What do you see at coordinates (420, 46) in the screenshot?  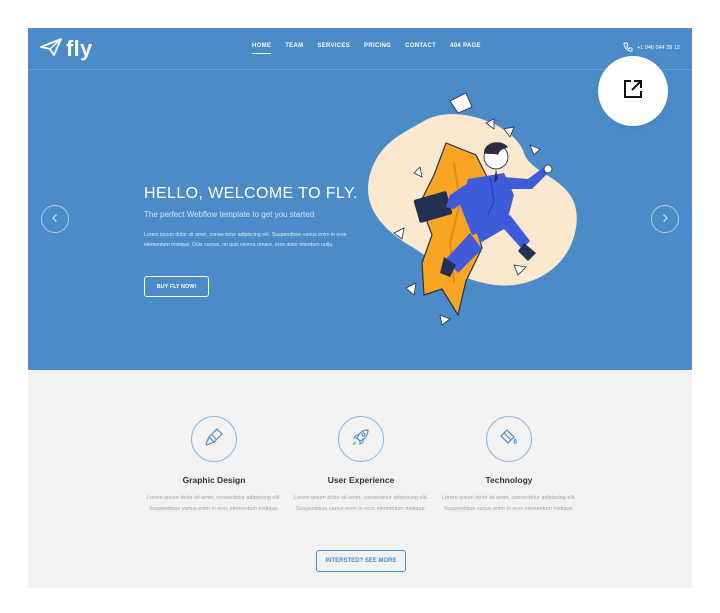 I see `nav-item-contact: CONTACT` at bounding box center [420, 46].